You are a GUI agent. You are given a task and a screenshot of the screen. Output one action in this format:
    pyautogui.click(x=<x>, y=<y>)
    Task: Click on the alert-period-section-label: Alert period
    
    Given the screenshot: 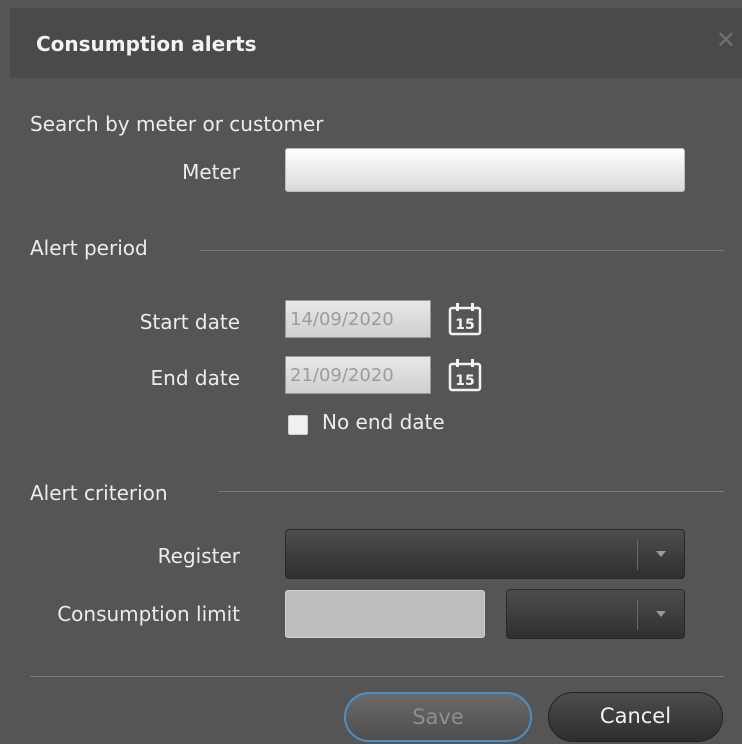 What is the action you would take?
    pyautogui.click(x=89, y=248)
    